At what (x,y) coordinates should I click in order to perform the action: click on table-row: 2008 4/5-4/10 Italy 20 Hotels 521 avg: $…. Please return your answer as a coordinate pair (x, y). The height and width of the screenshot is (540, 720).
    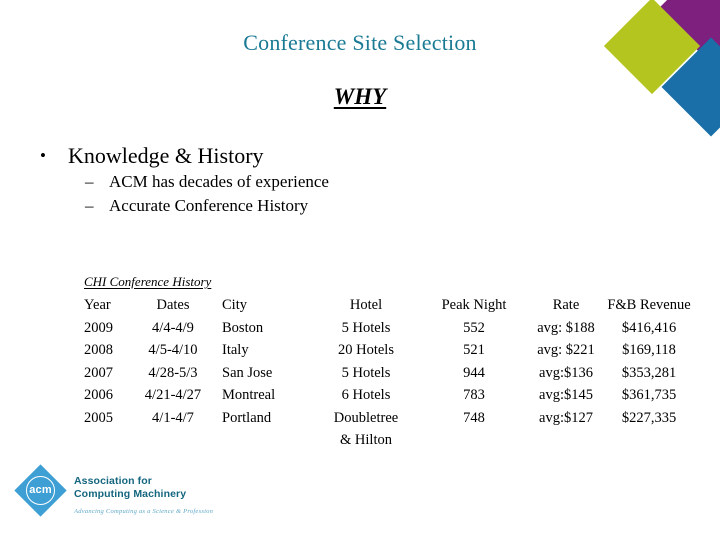
    Looking at the image, I should click on (388, 350).